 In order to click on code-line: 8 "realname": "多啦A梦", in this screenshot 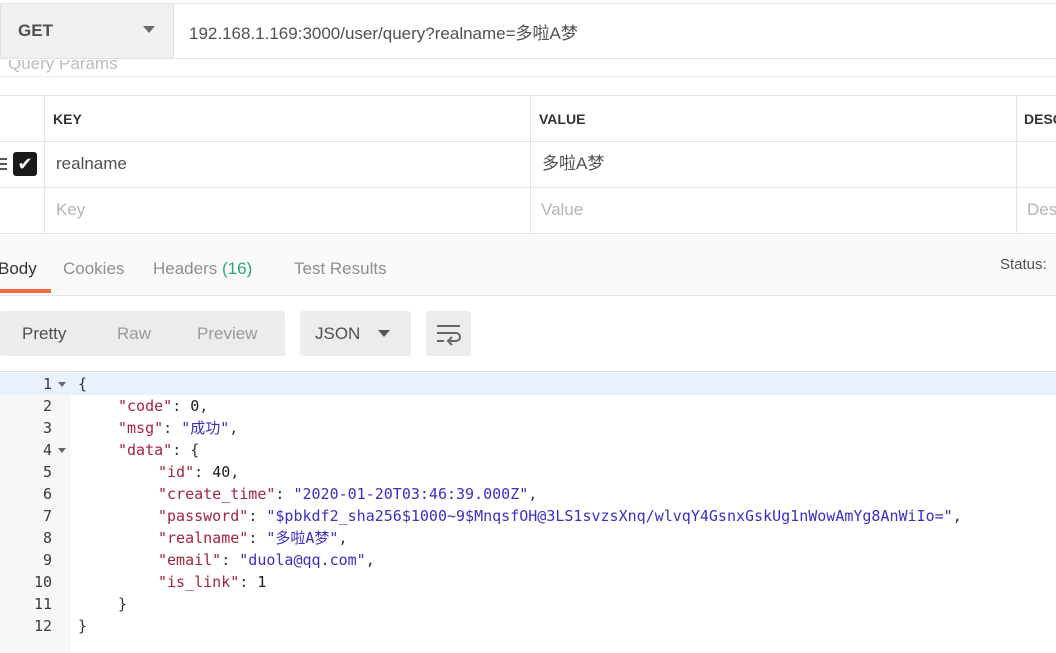, I will do `click(528, 538)`.